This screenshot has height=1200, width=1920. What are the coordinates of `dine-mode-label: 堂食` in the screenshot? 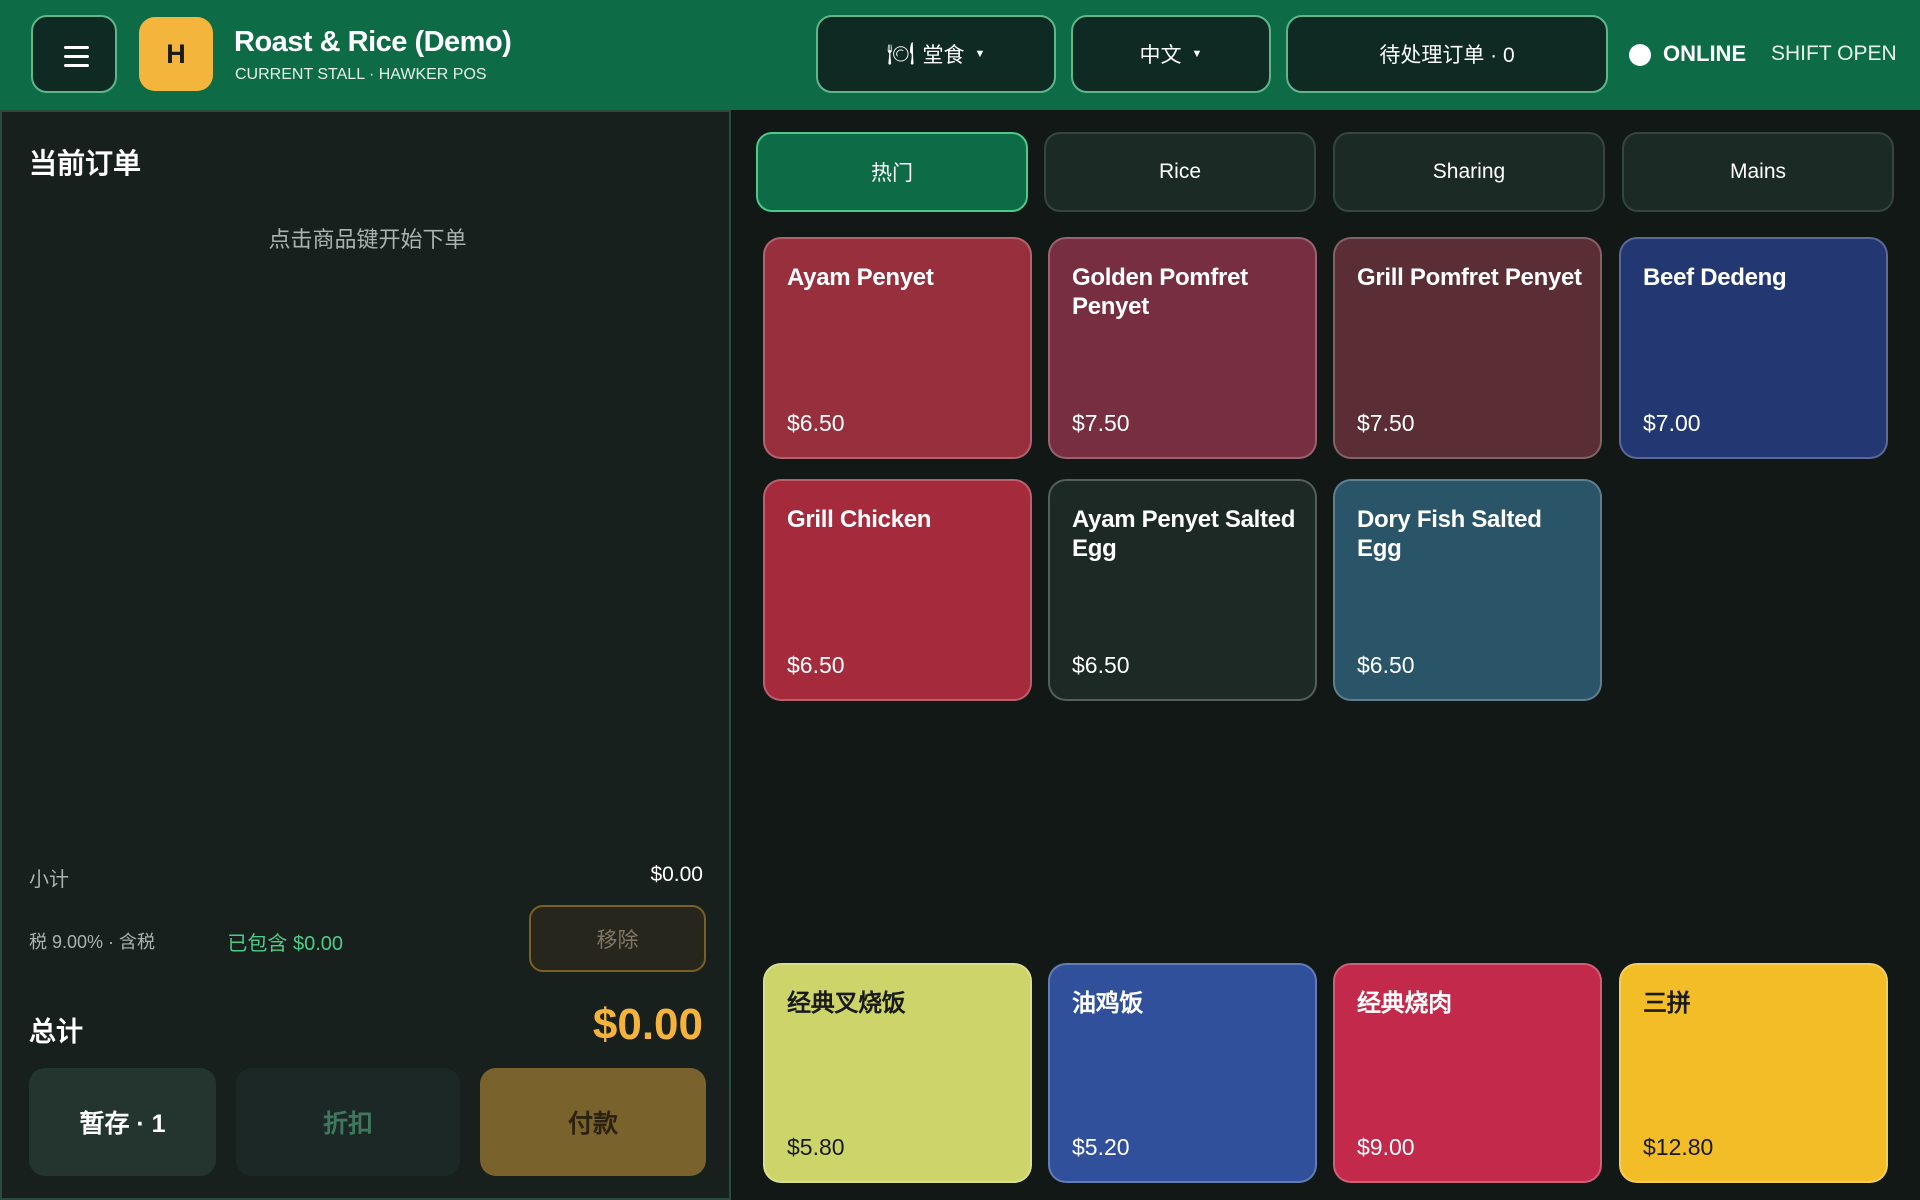 It's located at (943, 55).